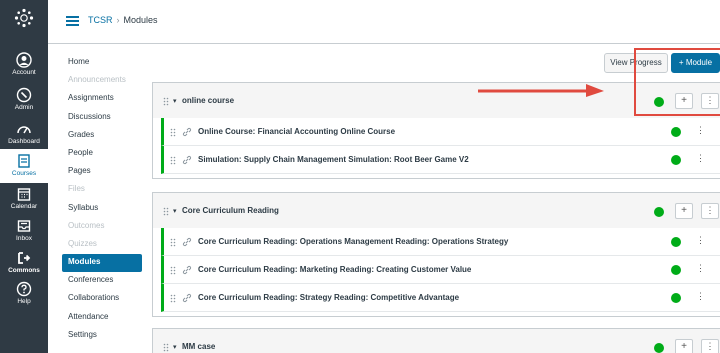  I want to click on course-nav-home: Home, so click(102, 63).